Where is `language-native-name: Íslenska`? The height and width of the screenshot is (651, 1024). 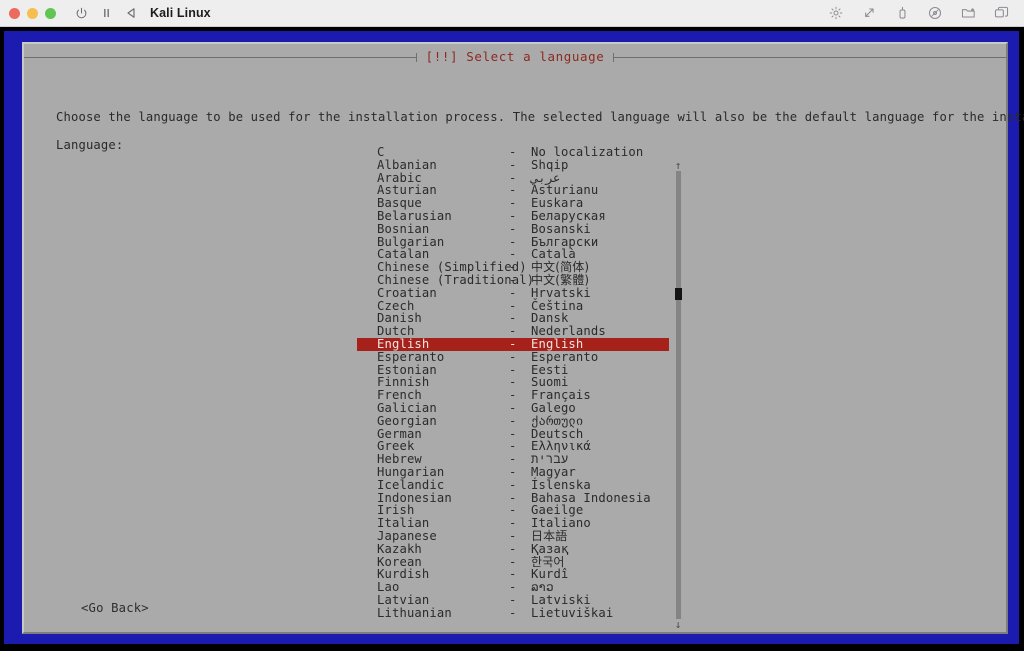 language-native-name: Íslenska is located at coordinates (561, 484).